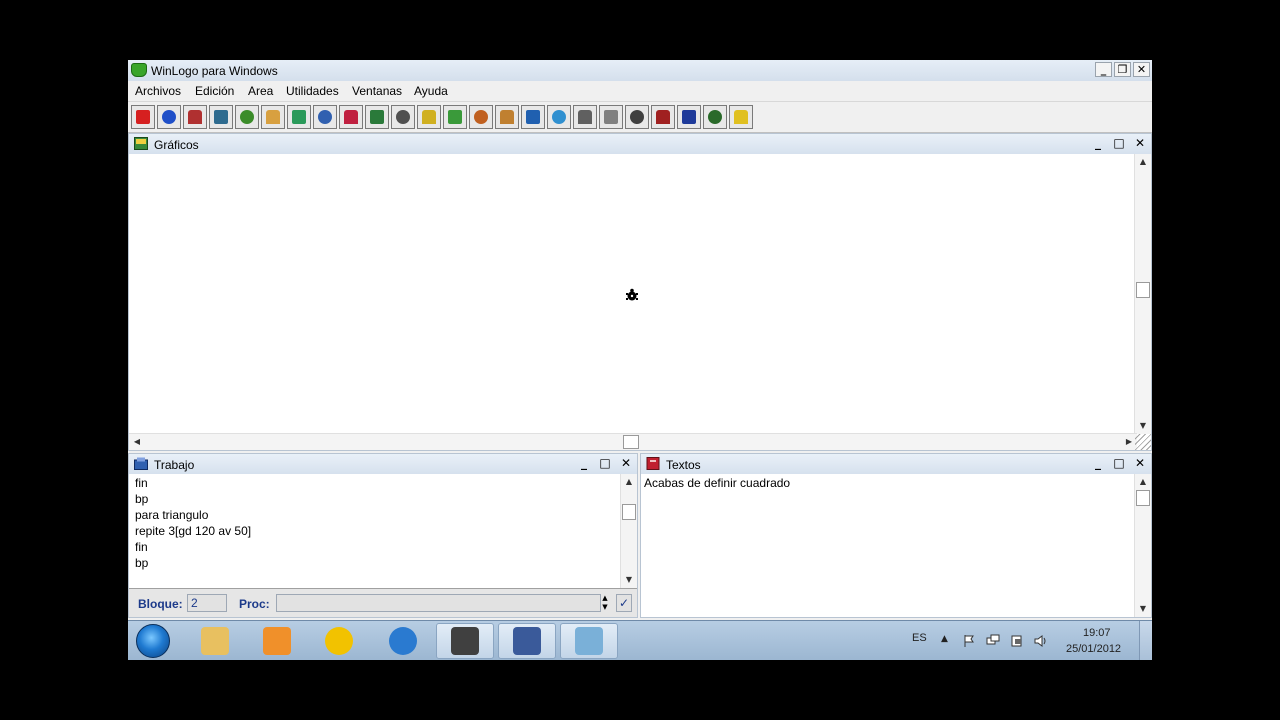  Describe the element at coordinates (1103, 69) in the screenshot. I see `minimize-button: _` at that location.